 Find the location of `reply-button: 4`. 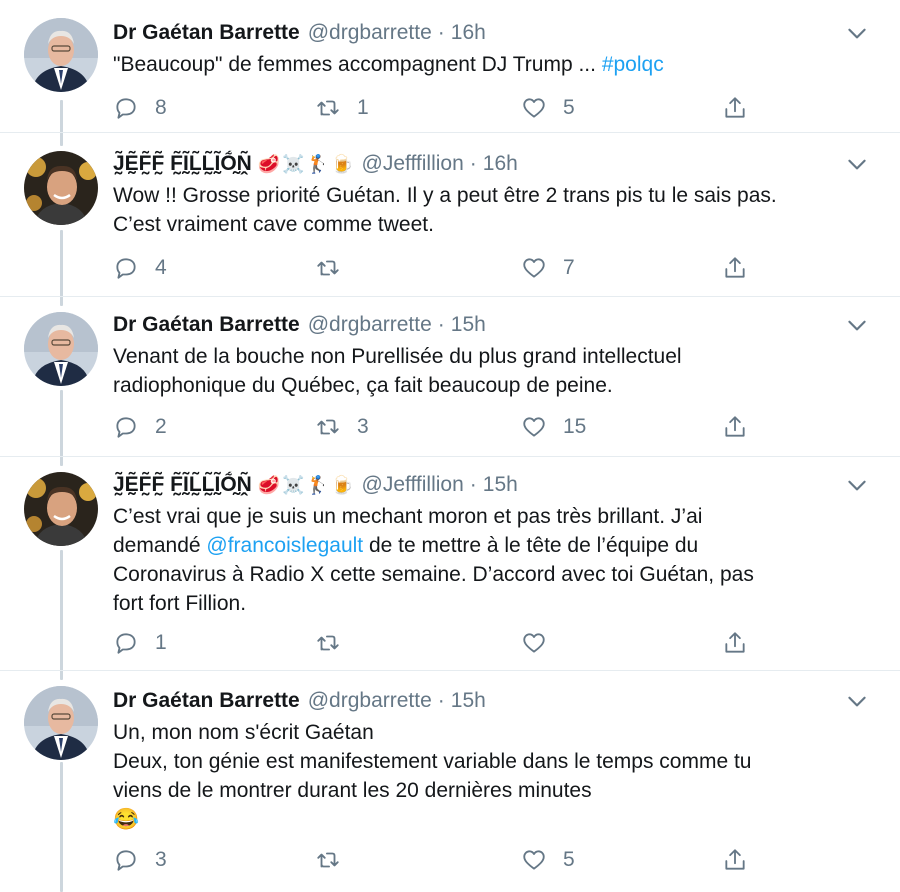

reply-button: 4 is located at coordinates (140, 268).